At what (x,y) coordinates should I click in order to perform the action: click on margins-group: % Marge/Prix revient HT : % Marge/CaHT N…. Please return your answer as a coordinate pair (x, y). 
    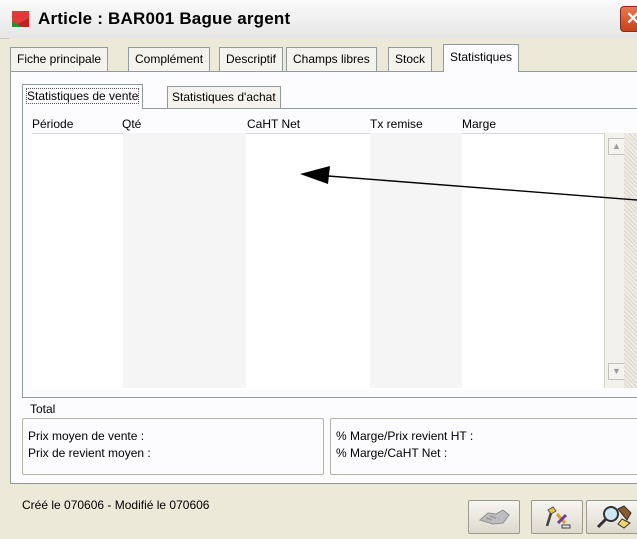
    Looking at the image, I should click on (483, 446).